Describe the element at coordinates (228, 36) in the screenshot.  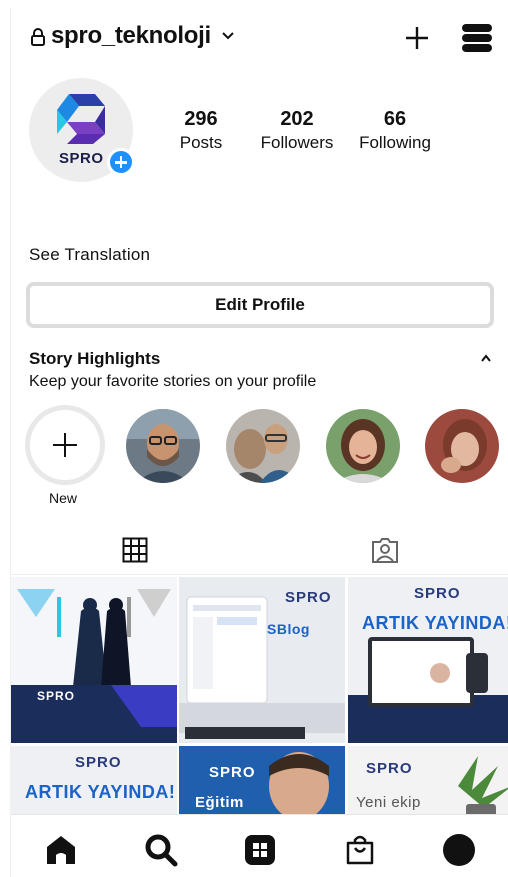
I see `chevron-down-icon` at that location.